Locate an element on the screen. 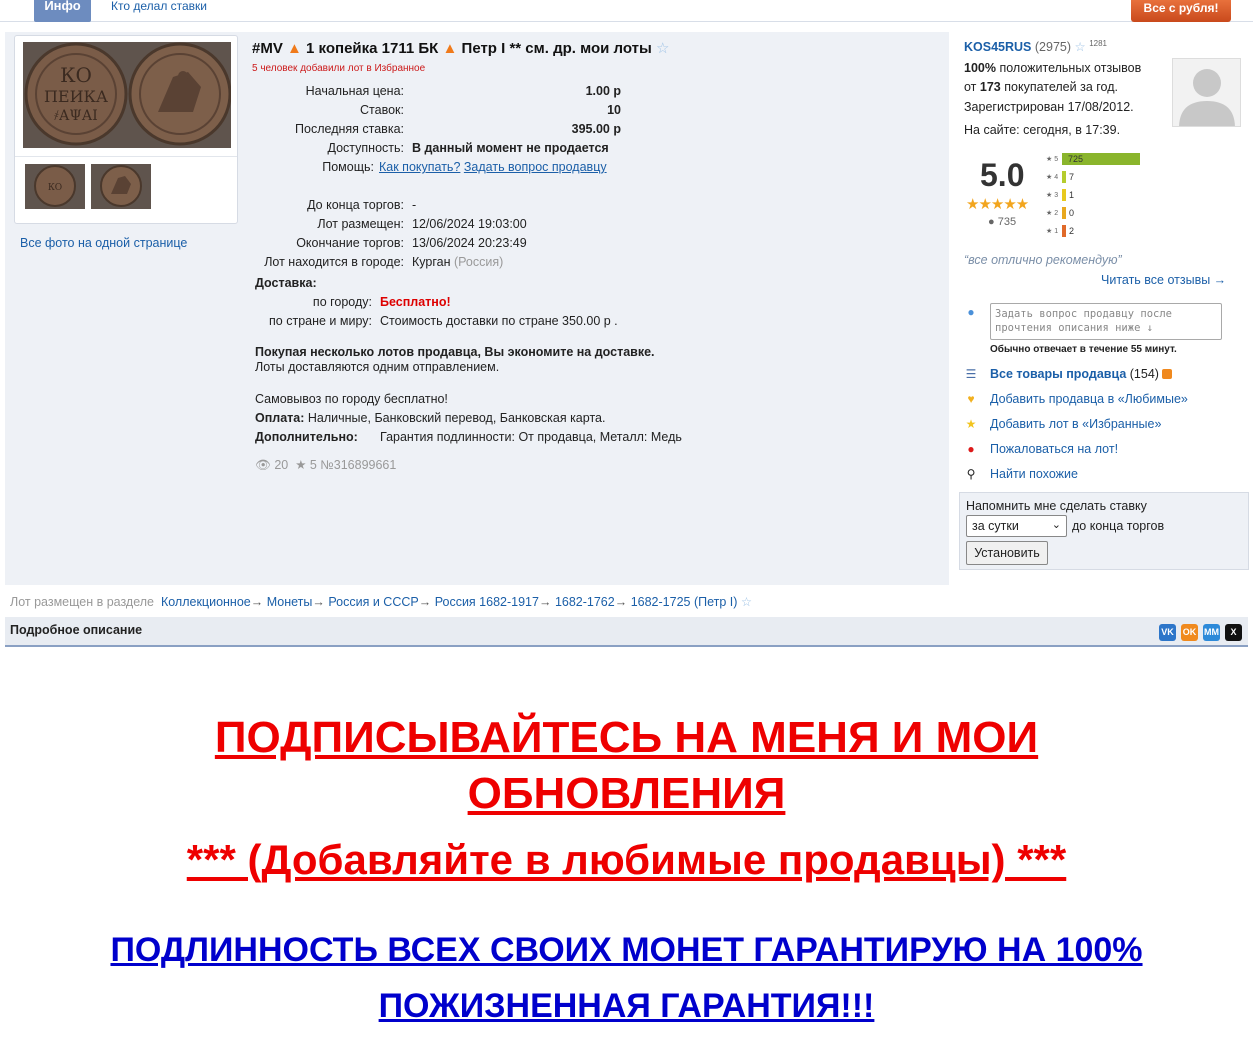 The height and width of the screenshot is (1056, 1253). svg-text: ПЕИКА is located at coordinates (76, 96).